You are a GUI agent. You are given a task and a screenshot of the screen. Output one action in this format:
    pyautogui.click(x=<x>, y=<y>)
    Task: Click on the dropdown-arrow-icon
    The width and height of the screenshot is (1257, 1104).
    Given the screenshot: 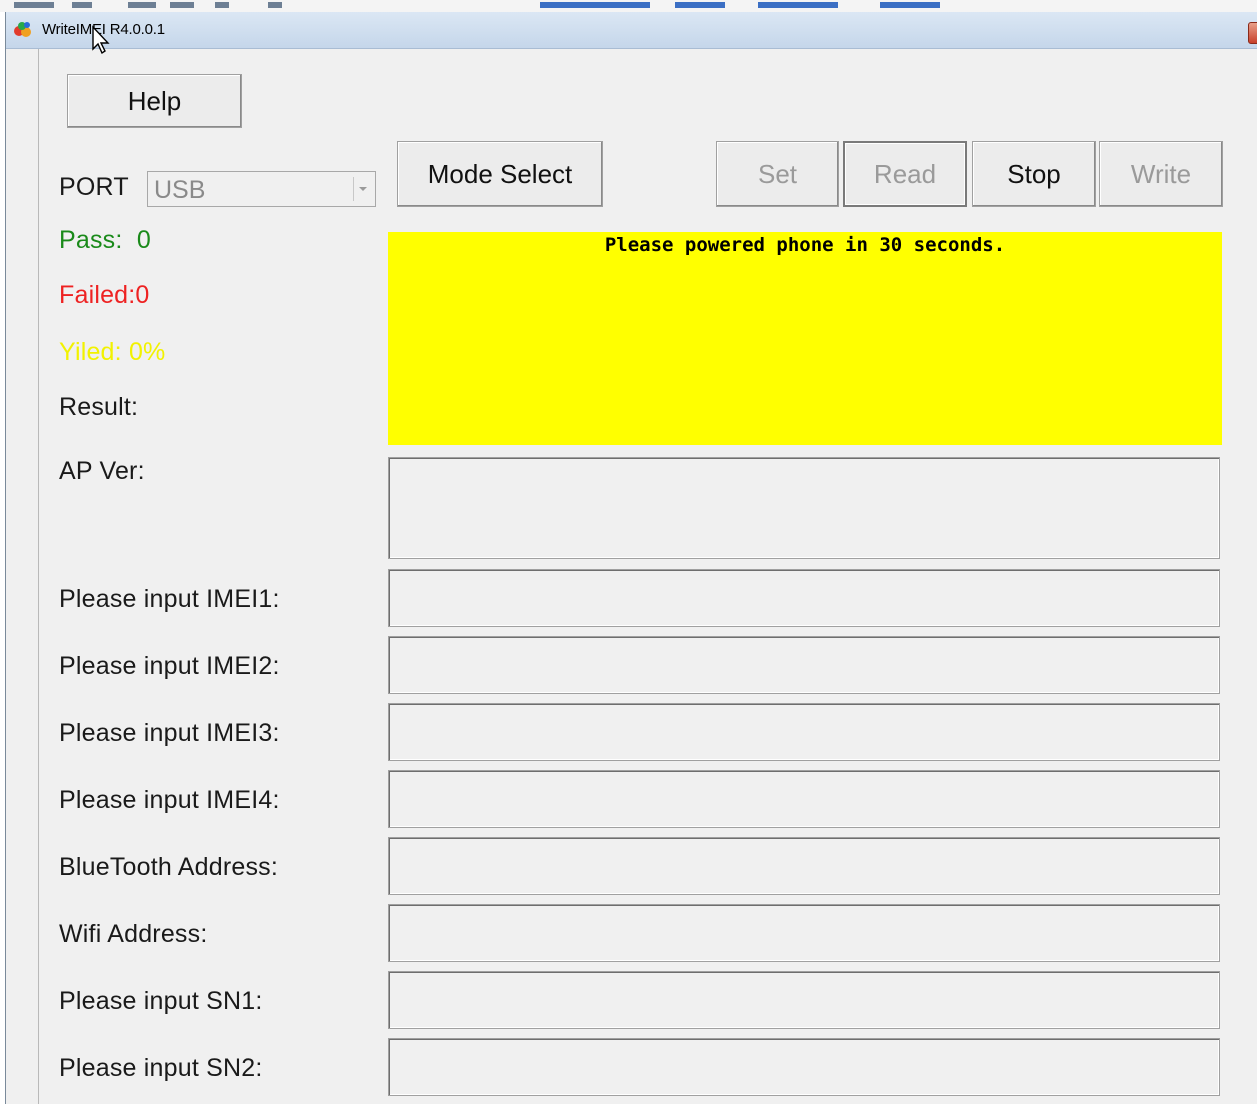 What is the action you would take?
    pyautogui.click(x=362, y=189)
    